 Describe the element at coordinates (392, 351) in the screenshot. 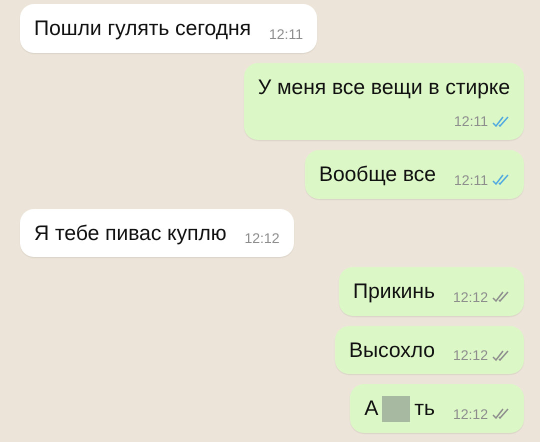

I see `message-text: Высохло` at that location.